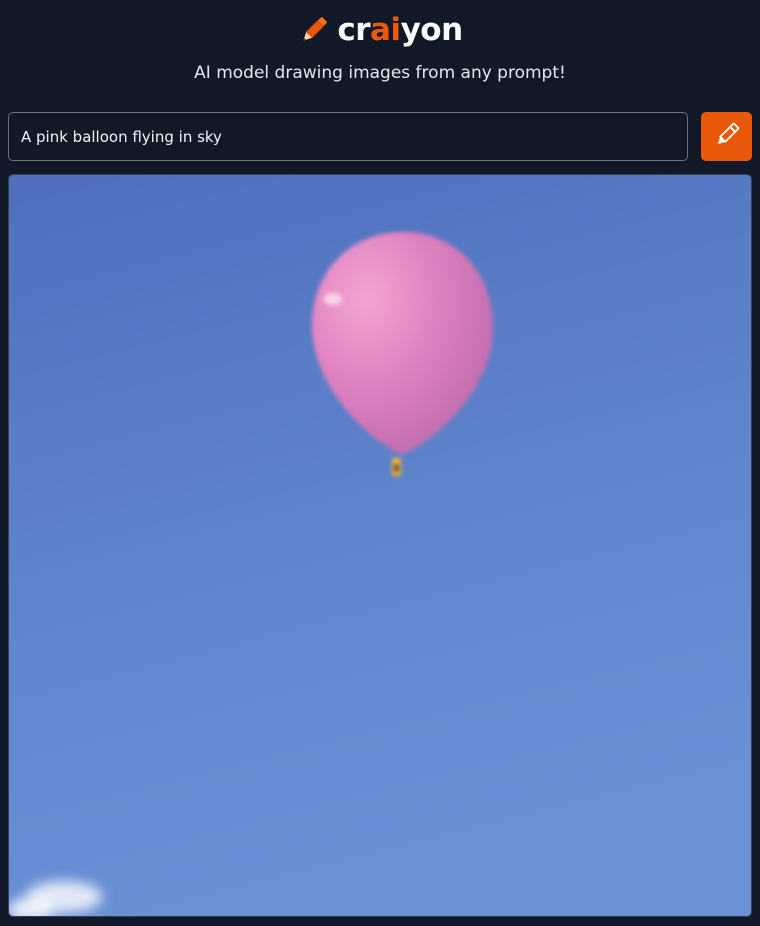 The height and width of the screenshot is (926, 760). Describe the element at coordinates (385, 30) in the screenshot. I see `logo-text-accent: ai` at that location.